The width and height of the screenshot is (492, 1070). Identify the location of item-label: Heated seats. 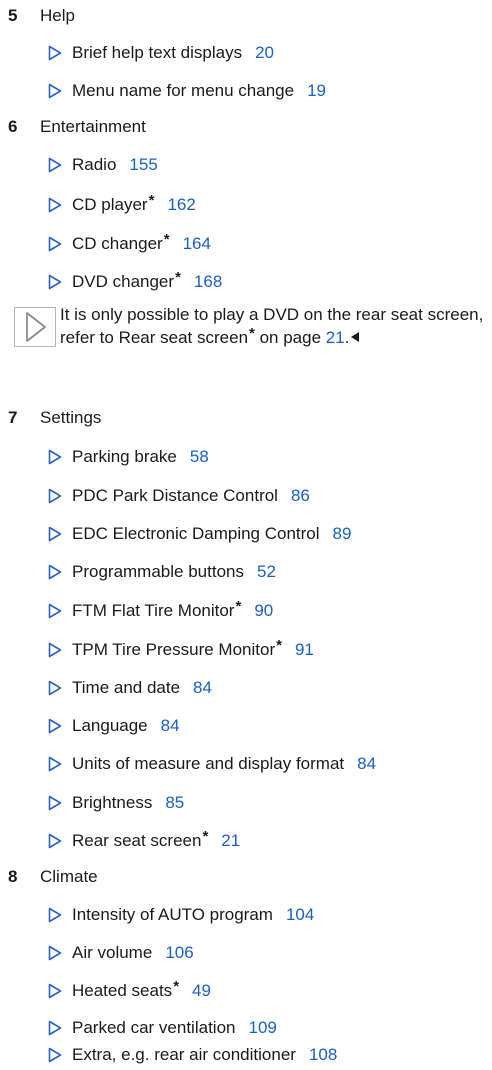
(122, 990).